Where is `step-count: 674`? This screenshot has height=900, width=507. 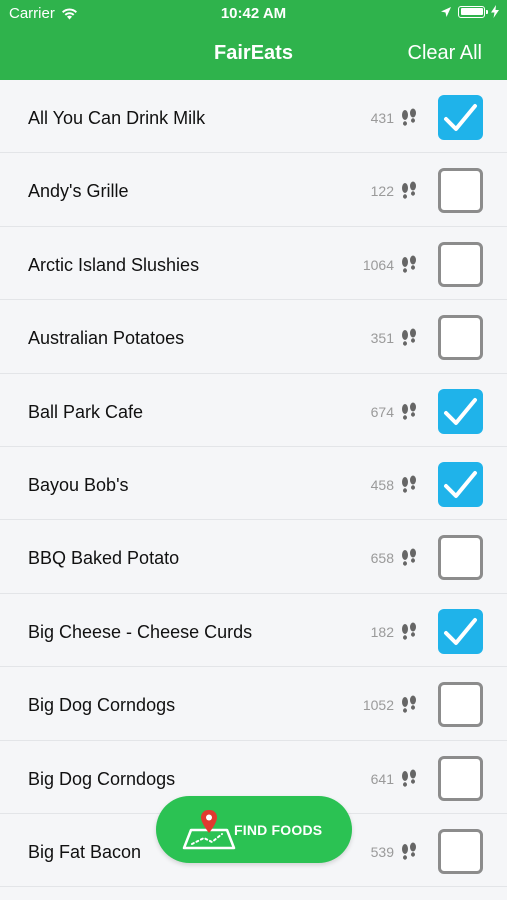
step-count: 674 is located at coordinates (382, 411).